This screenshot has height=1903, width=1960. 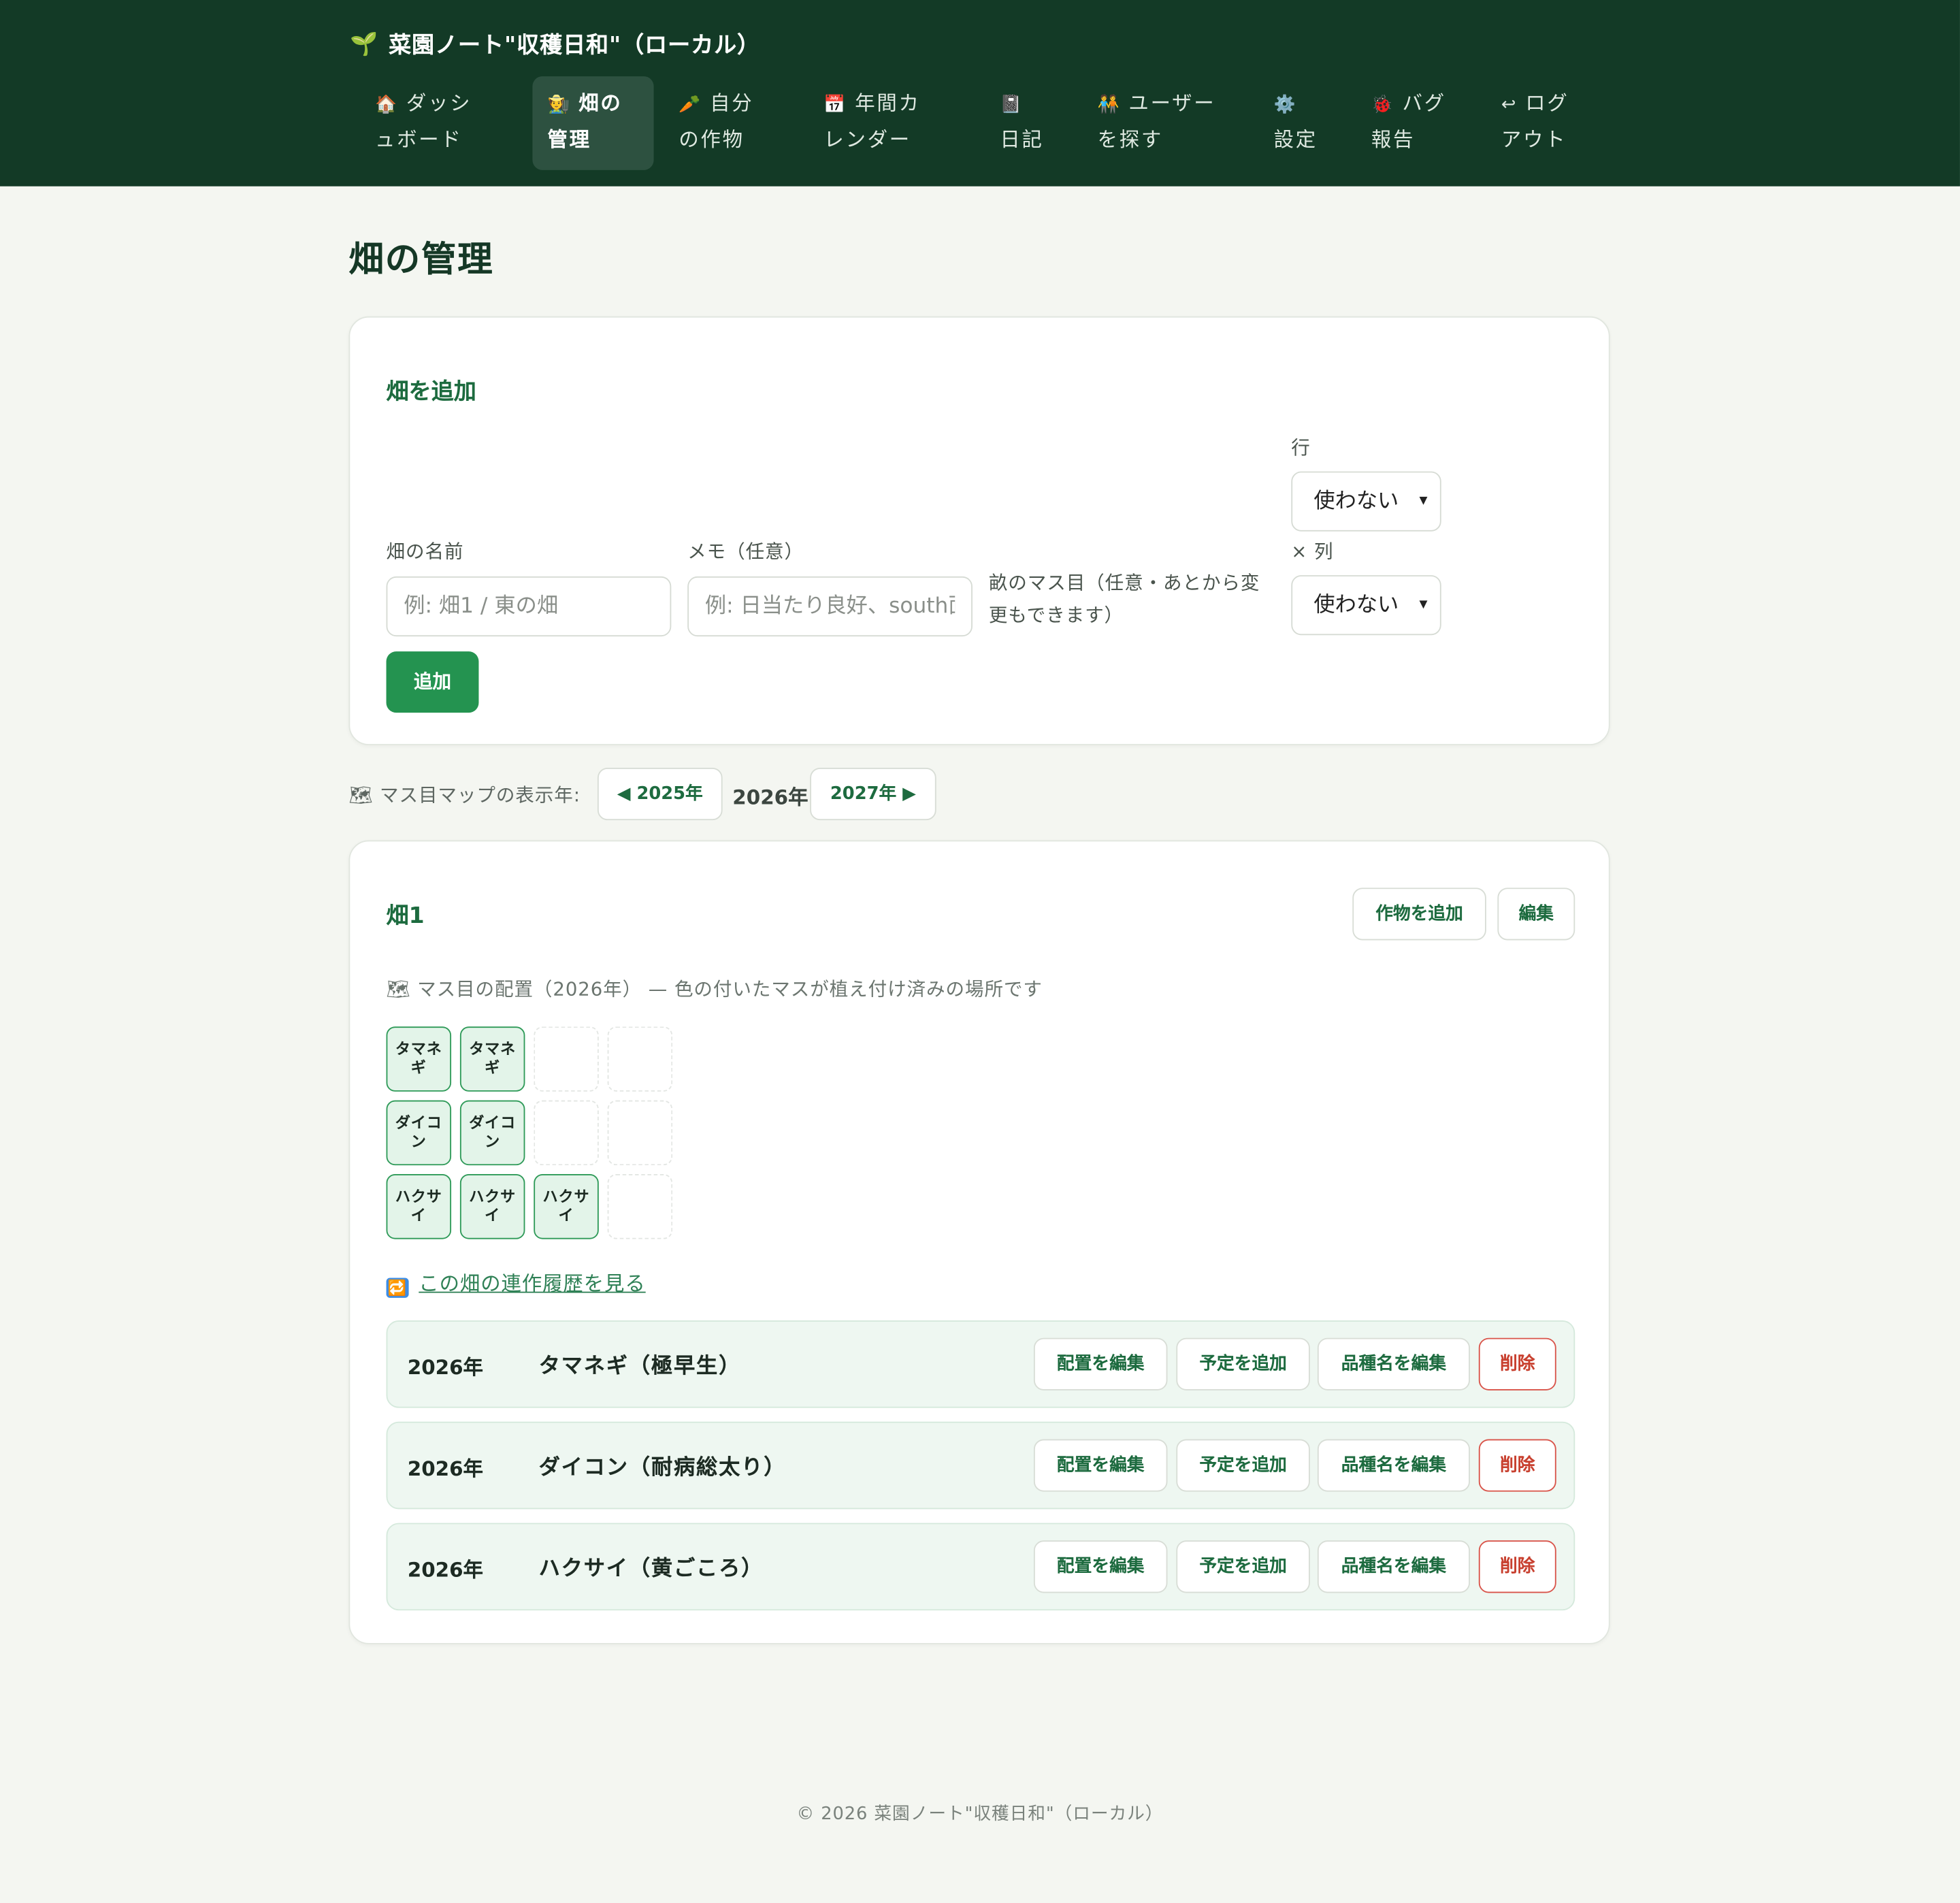 I want to click on edit-field-button: 編集, so click(x=1536, y=914).